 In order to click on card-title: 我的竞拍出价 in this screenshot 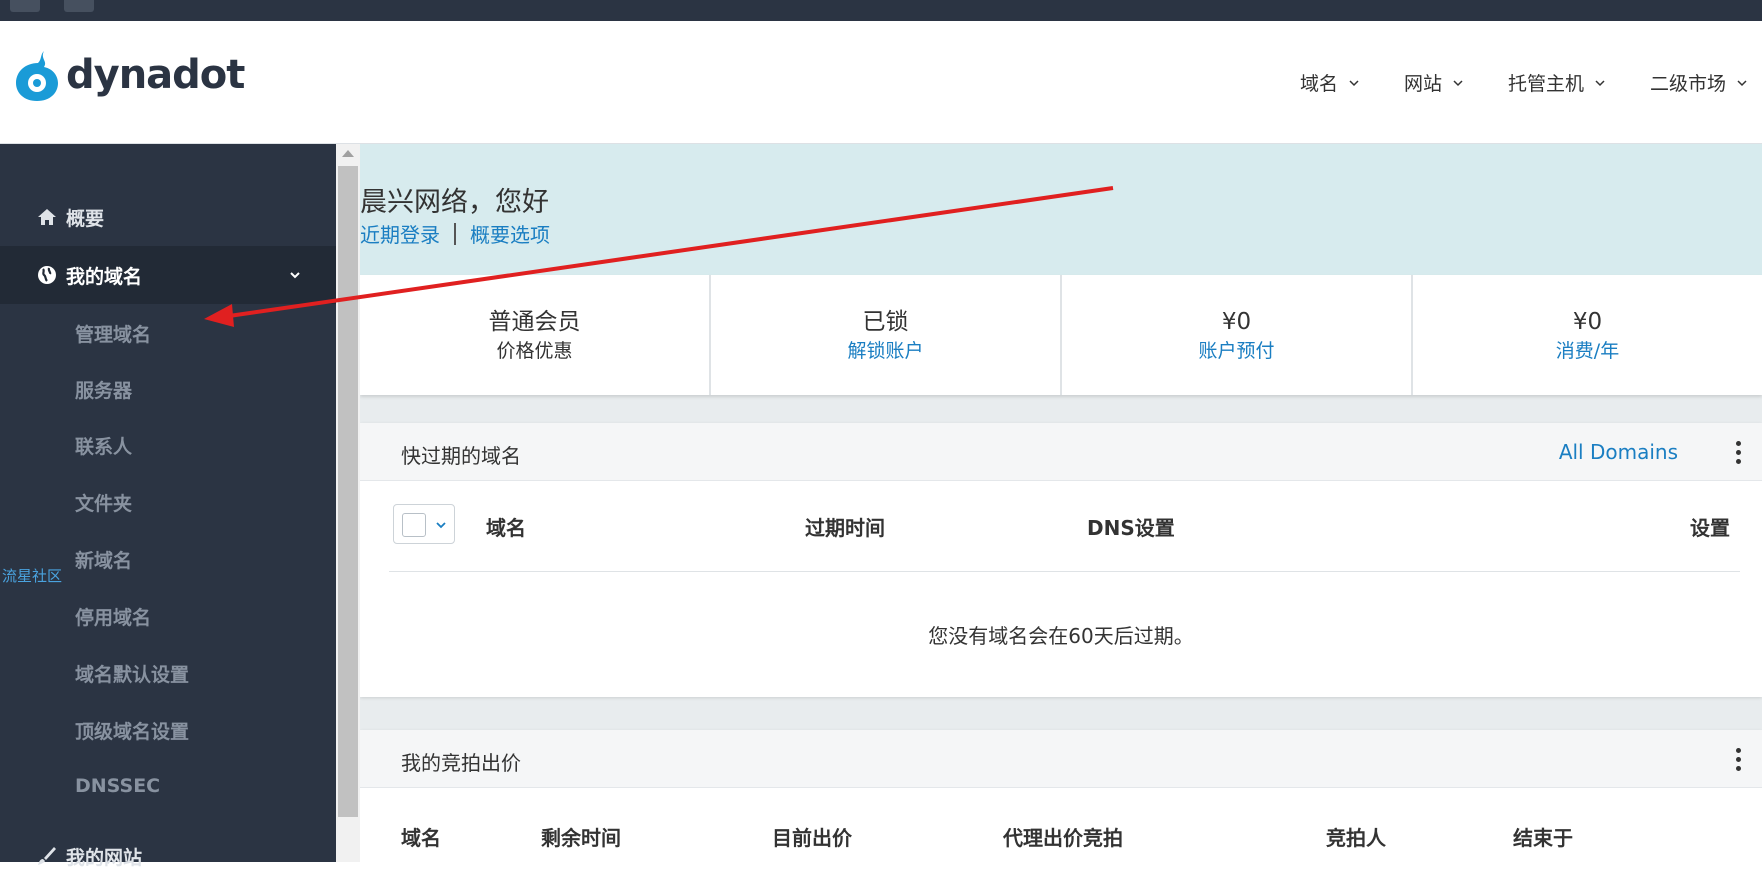, I will do `click(461, 763)`.